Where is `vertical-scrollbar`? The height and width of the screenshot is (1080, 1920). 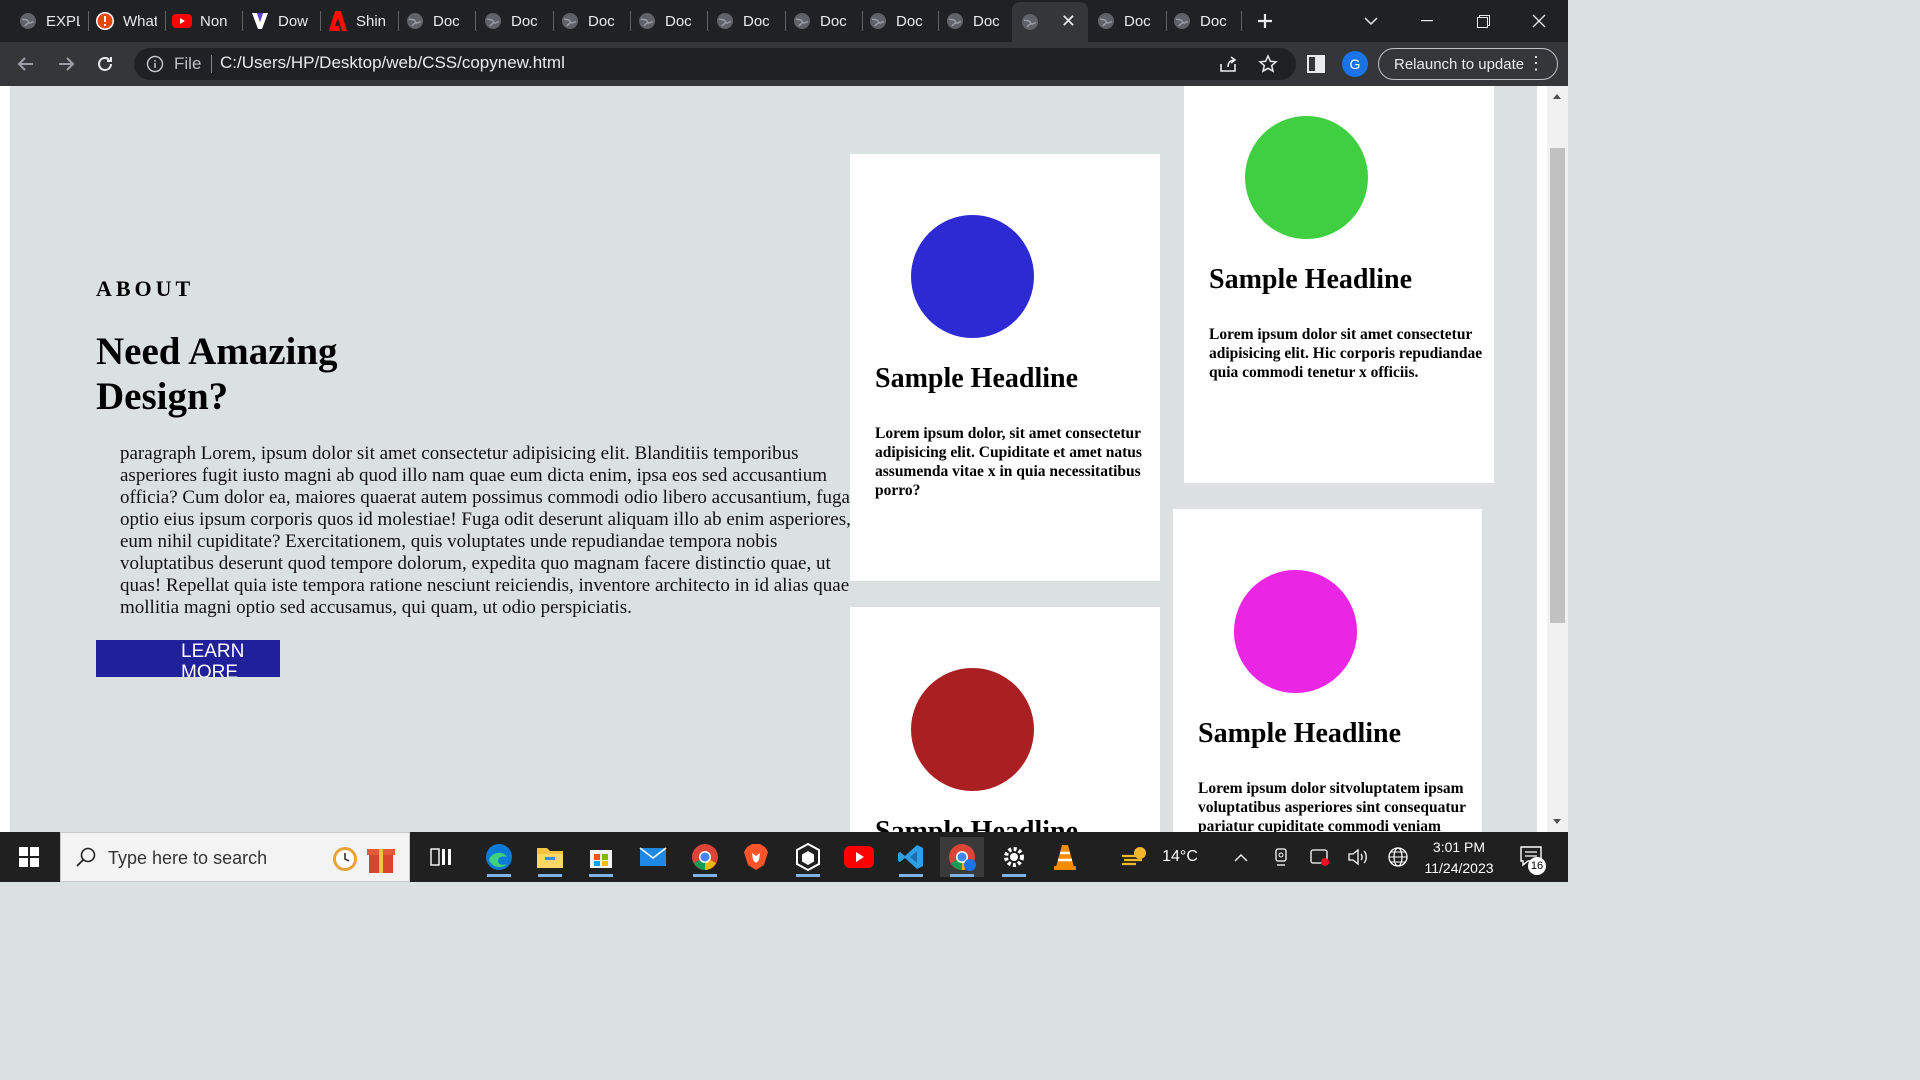
vertical-scrollbar is located at coordinates (1557, 459).